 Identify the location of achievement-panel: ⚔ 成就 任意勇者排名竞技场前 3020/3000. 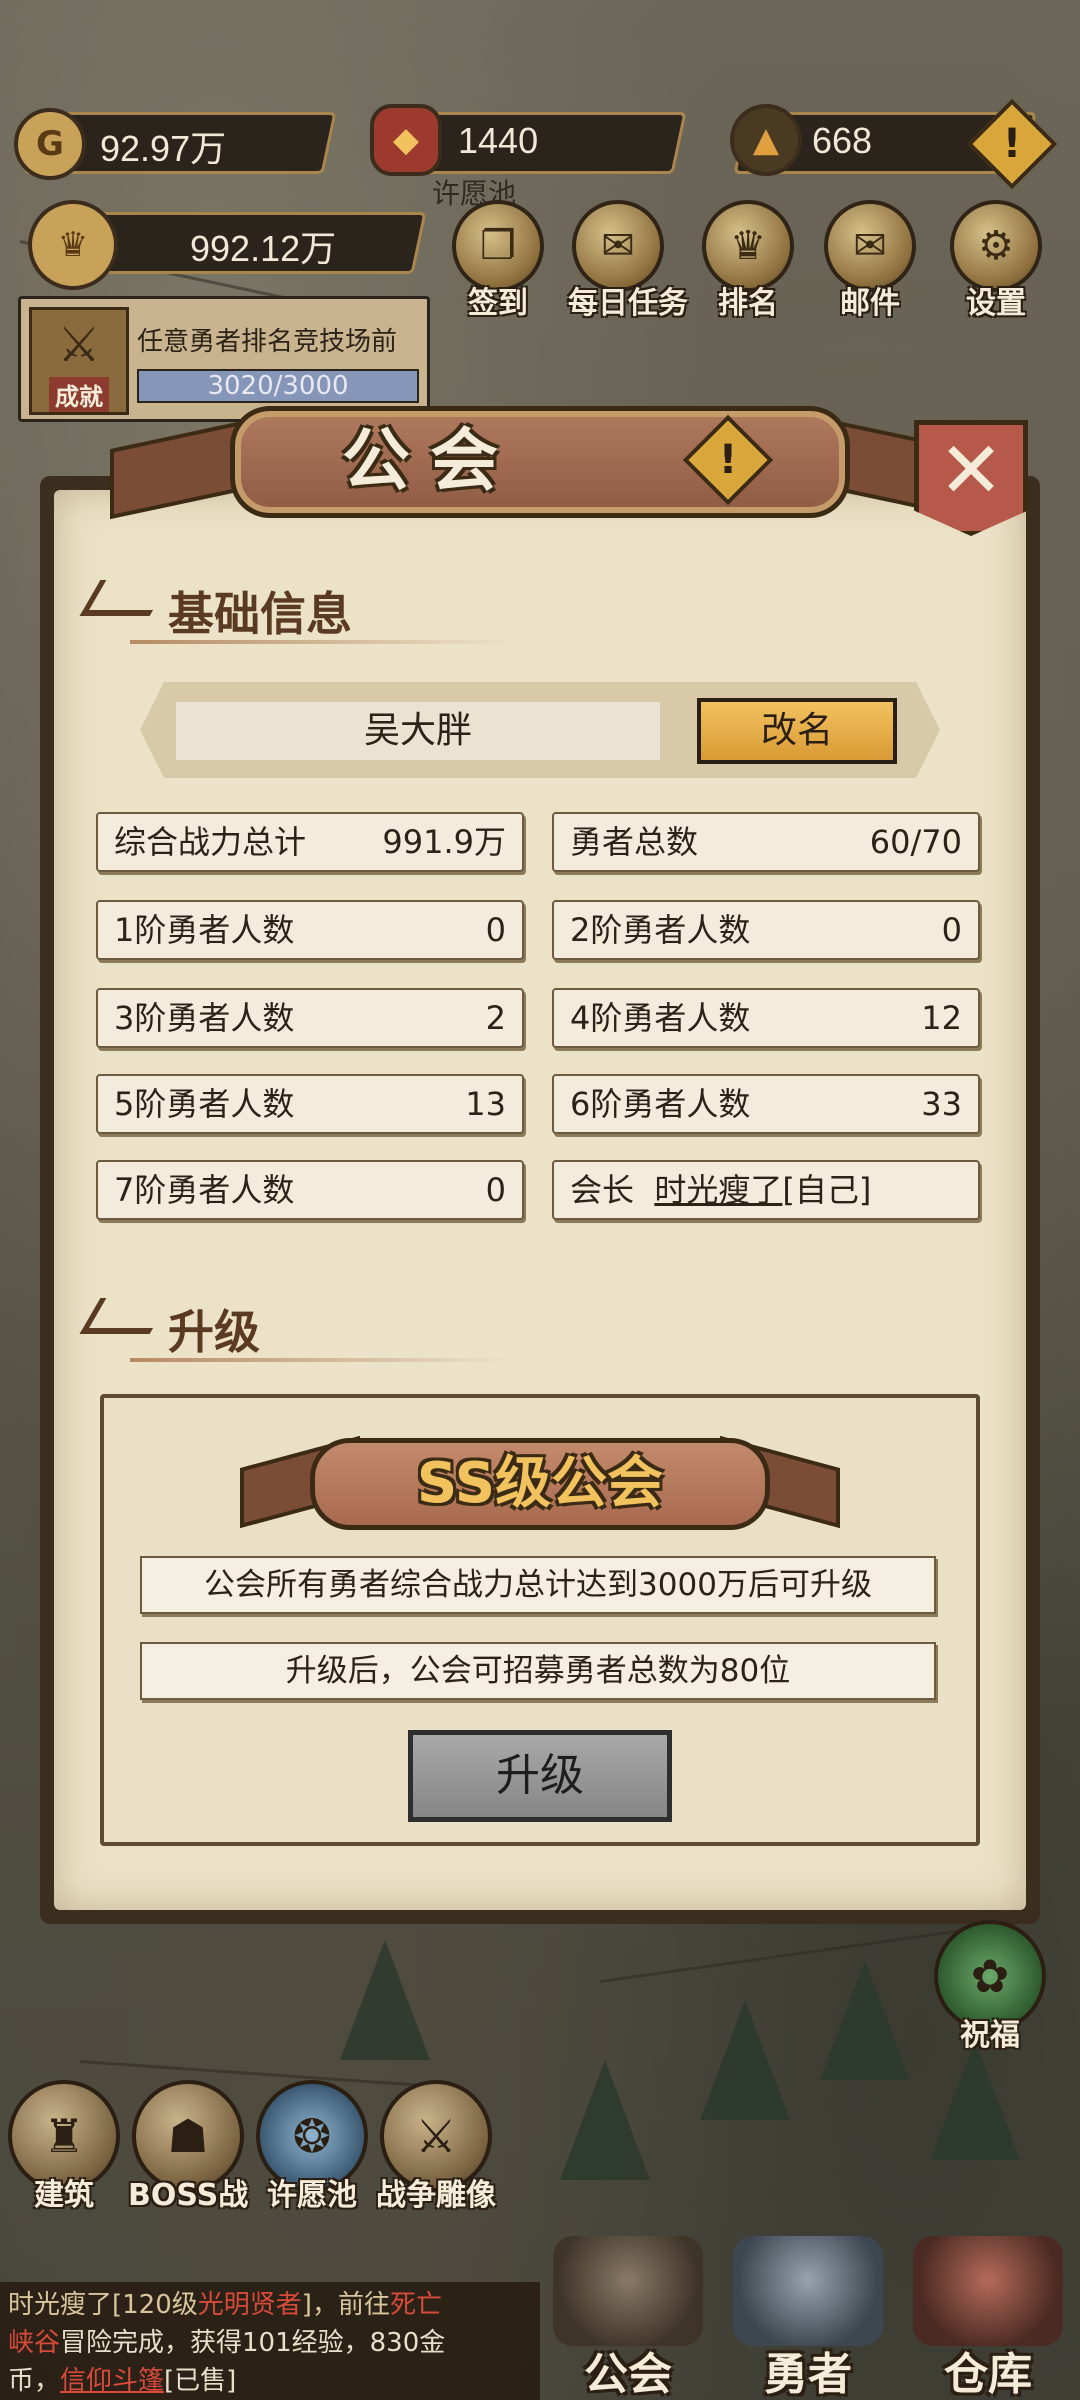
(224, 359).